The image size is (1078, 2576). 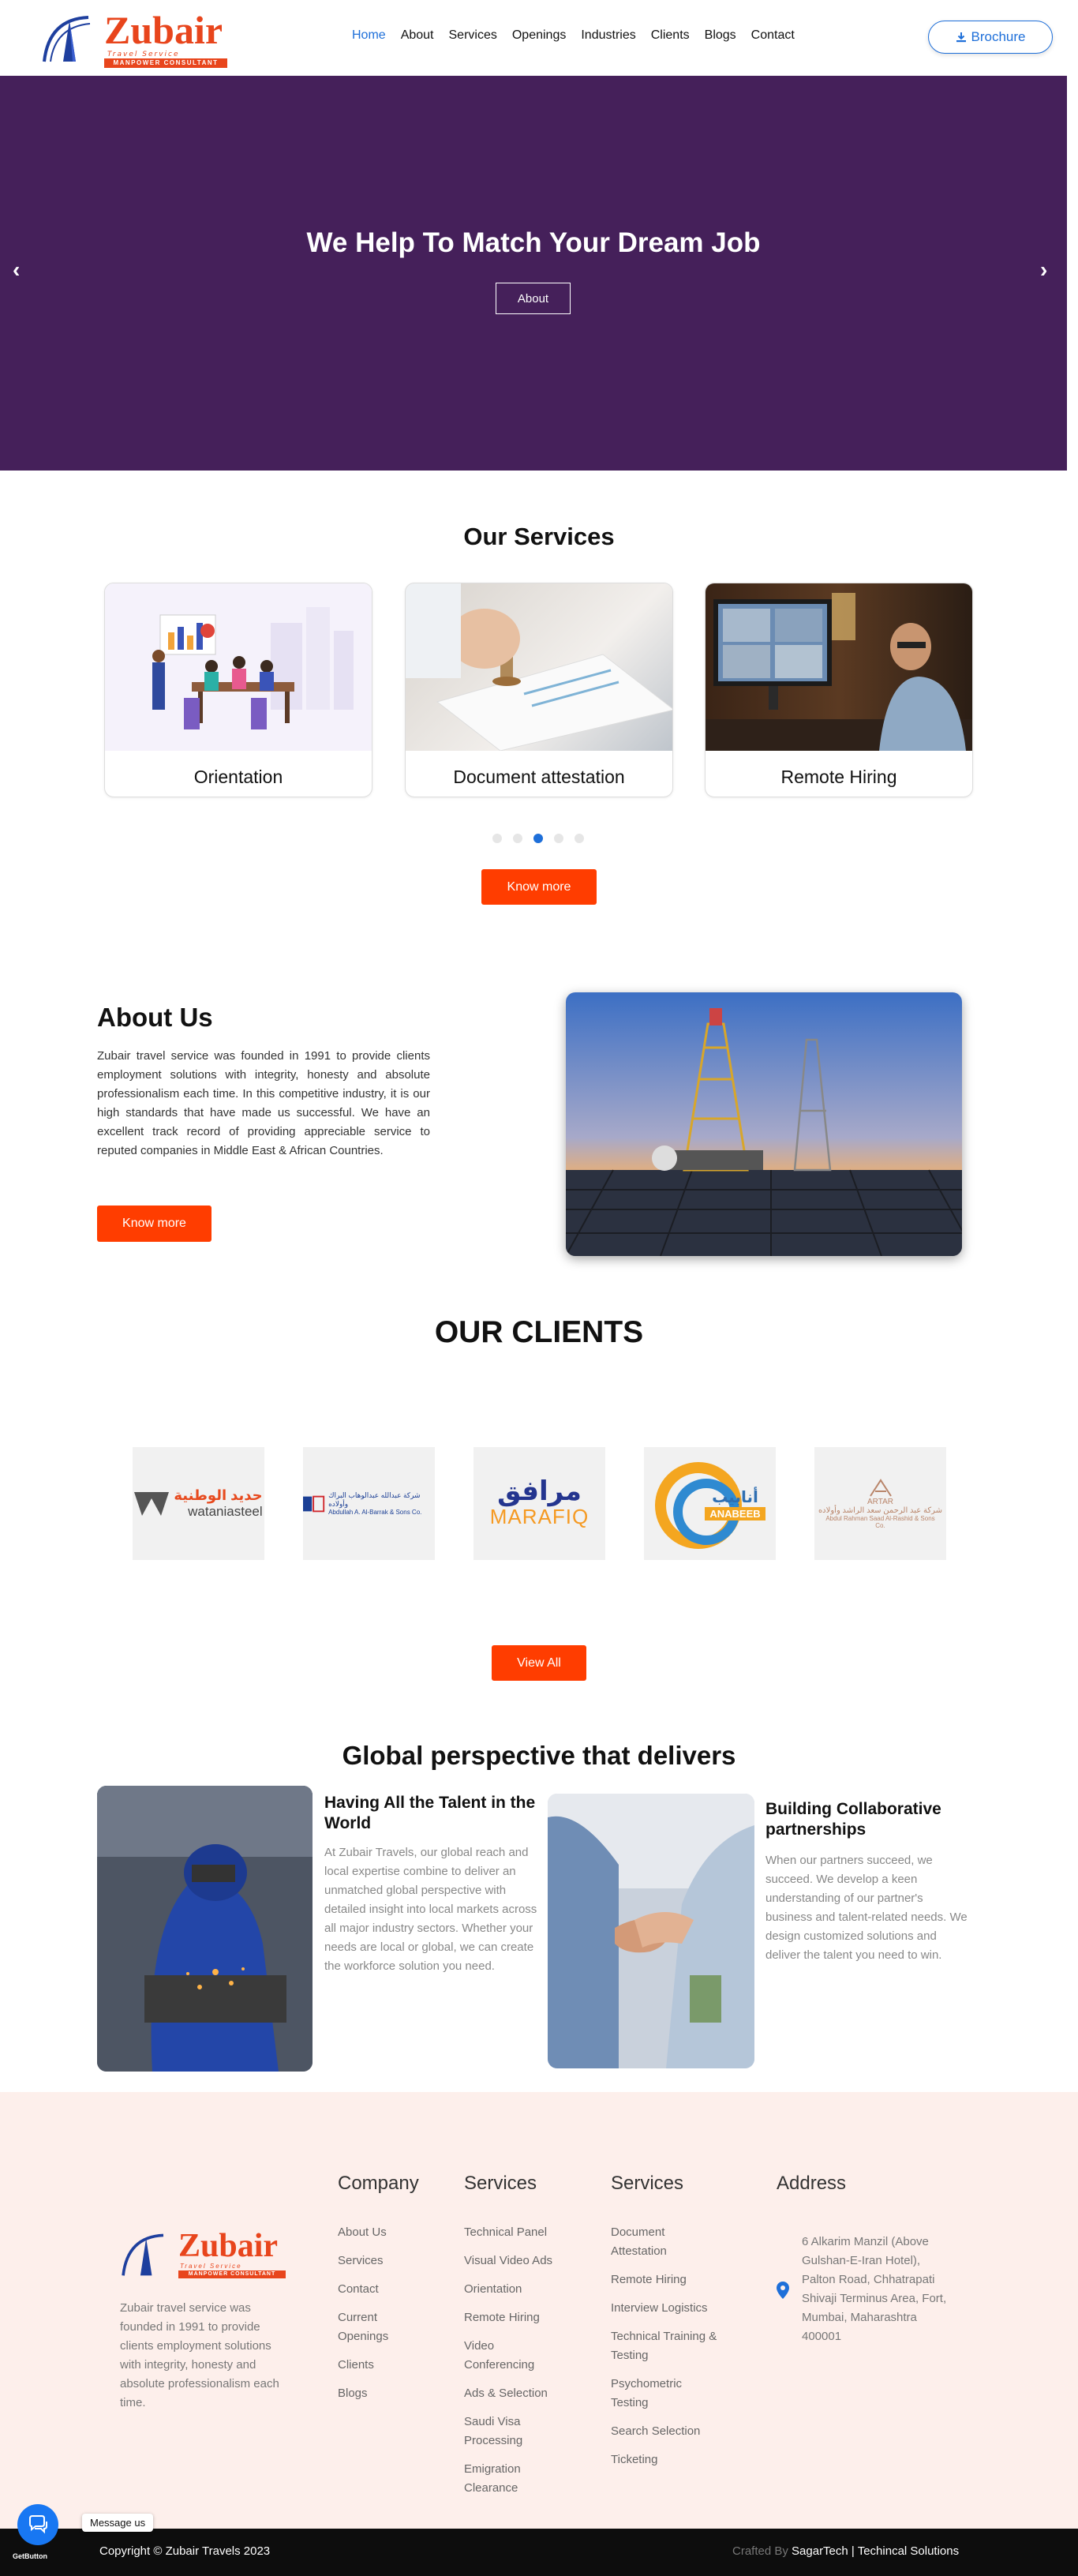 I want to click on nav-contact: Contact, so click(x=773, y=35).